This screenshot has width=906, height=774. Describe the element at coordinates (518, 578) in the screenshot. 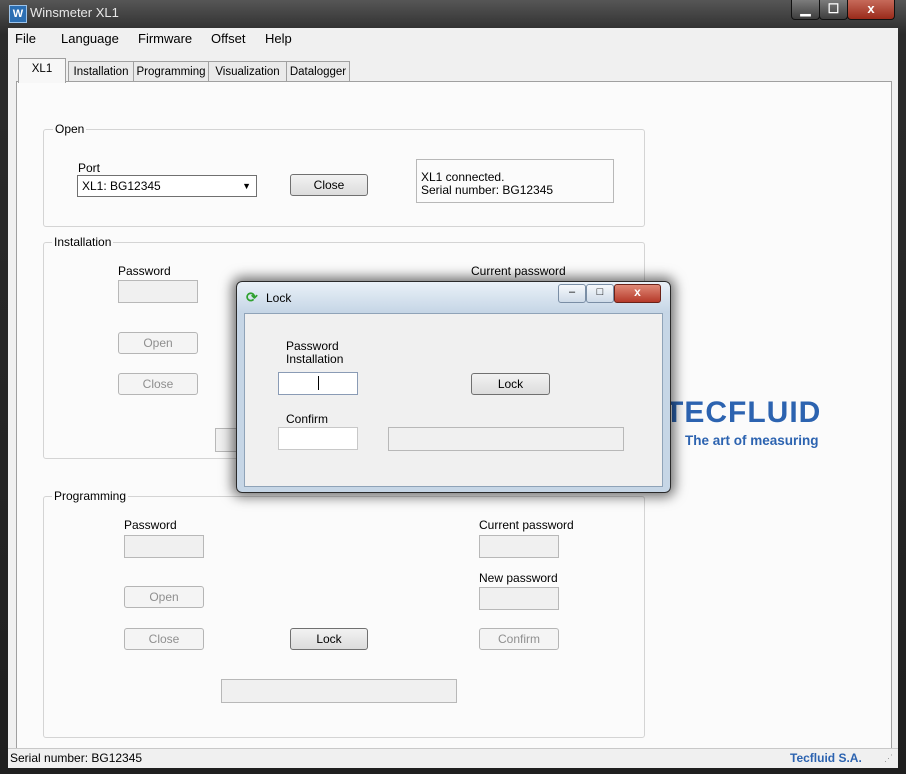

I see `programming-new-password-label: New password` at that location.